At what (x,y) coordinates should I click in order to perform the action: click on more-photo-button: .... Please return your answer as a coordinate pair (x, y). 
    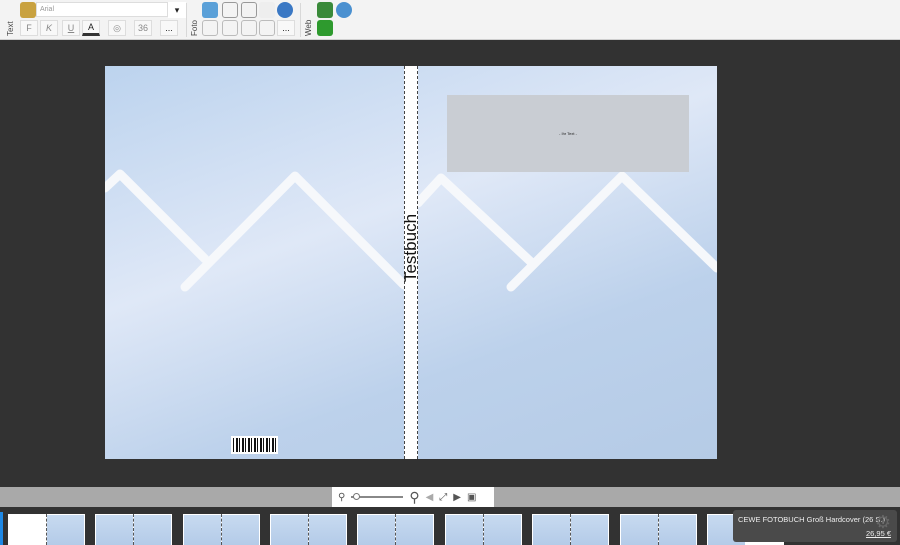
    Looking at the image, I should click on (286, 28).